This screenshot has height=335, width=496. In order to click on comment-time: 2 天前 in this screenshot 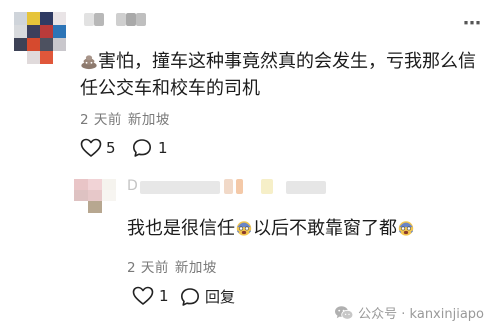, I will do `click(101, 120)`.